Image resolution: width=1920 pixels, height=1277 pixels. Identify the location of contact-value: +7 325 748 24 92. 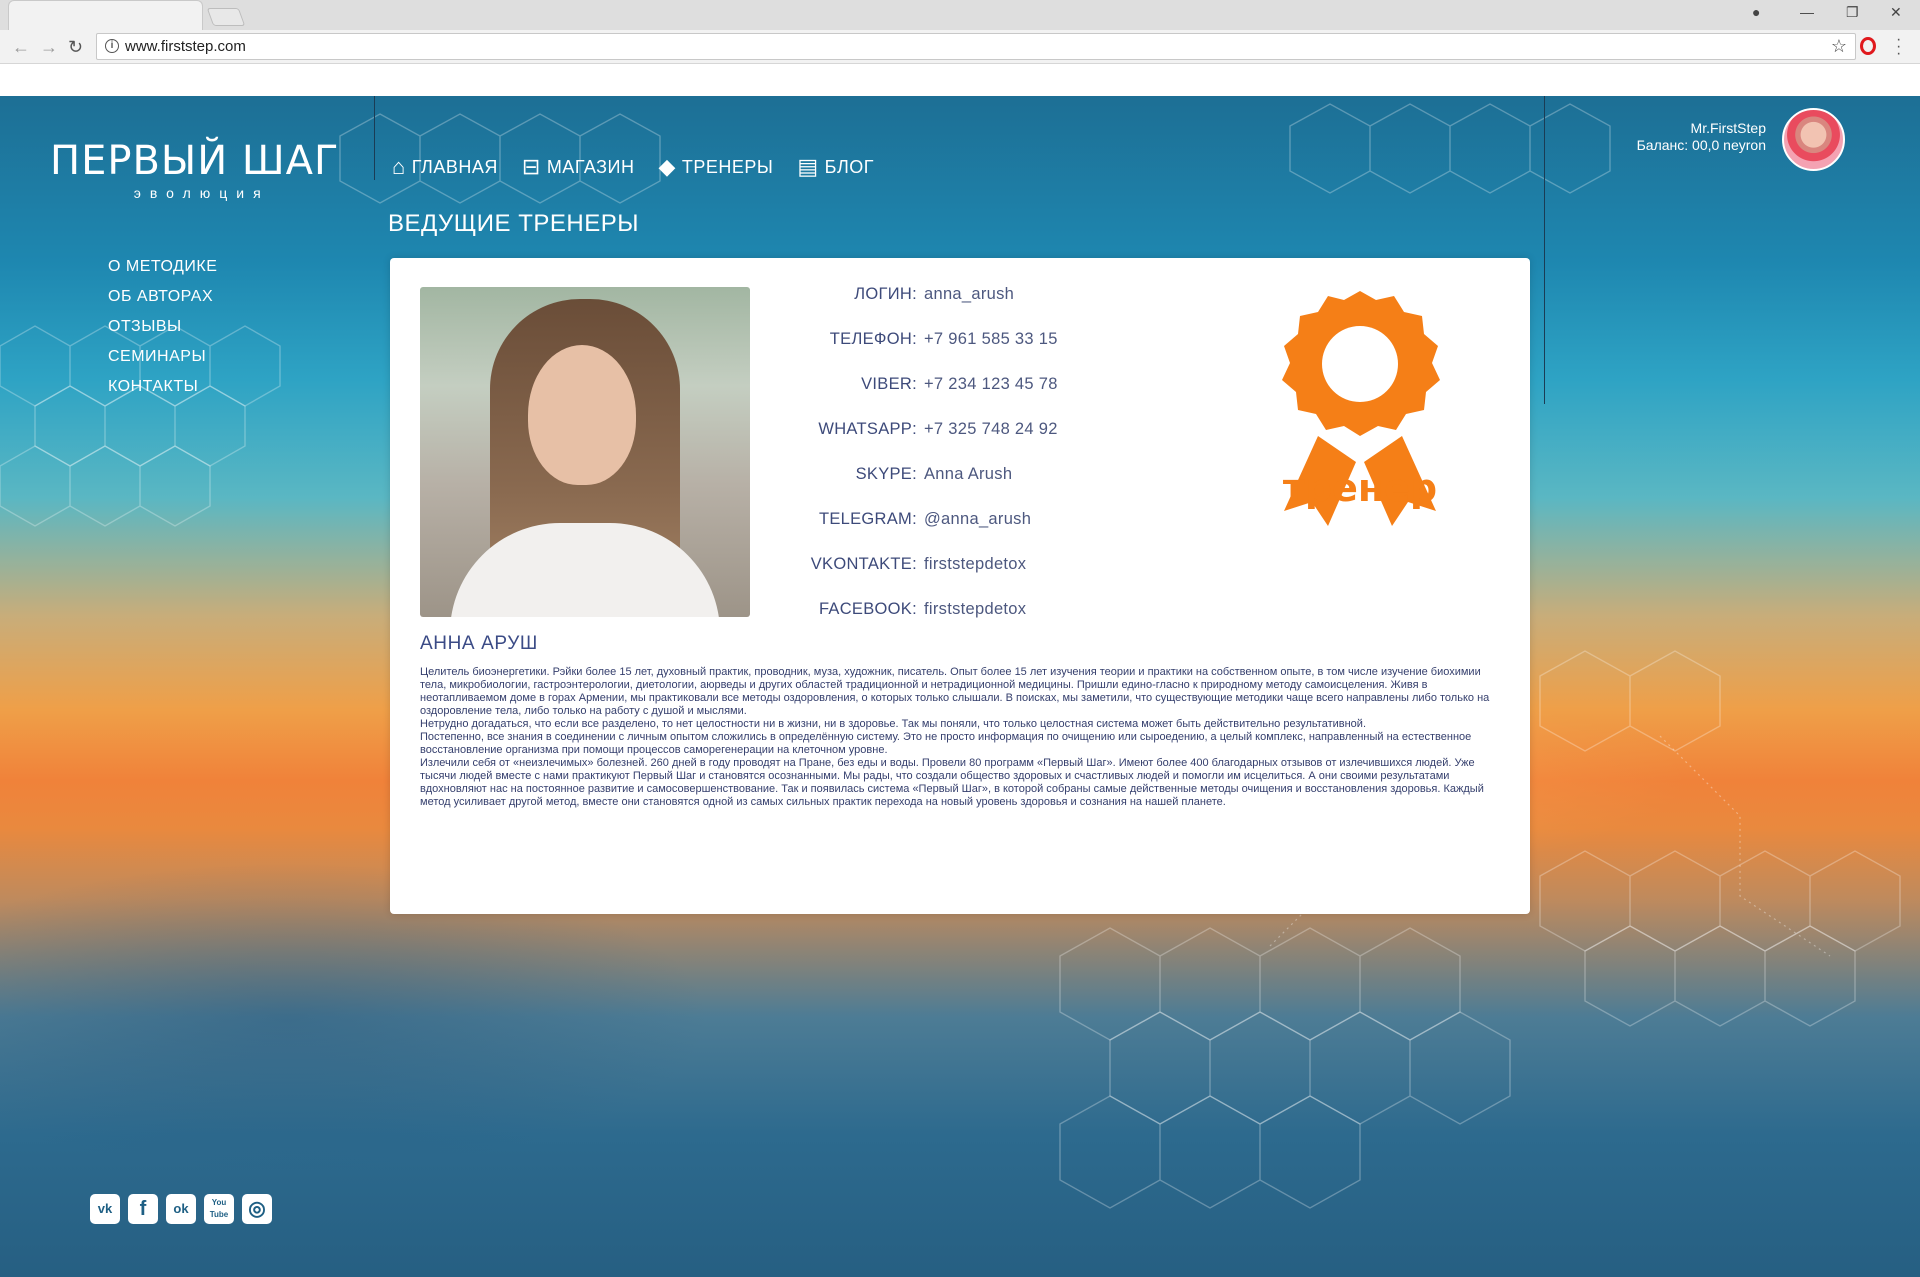
(991, 429).